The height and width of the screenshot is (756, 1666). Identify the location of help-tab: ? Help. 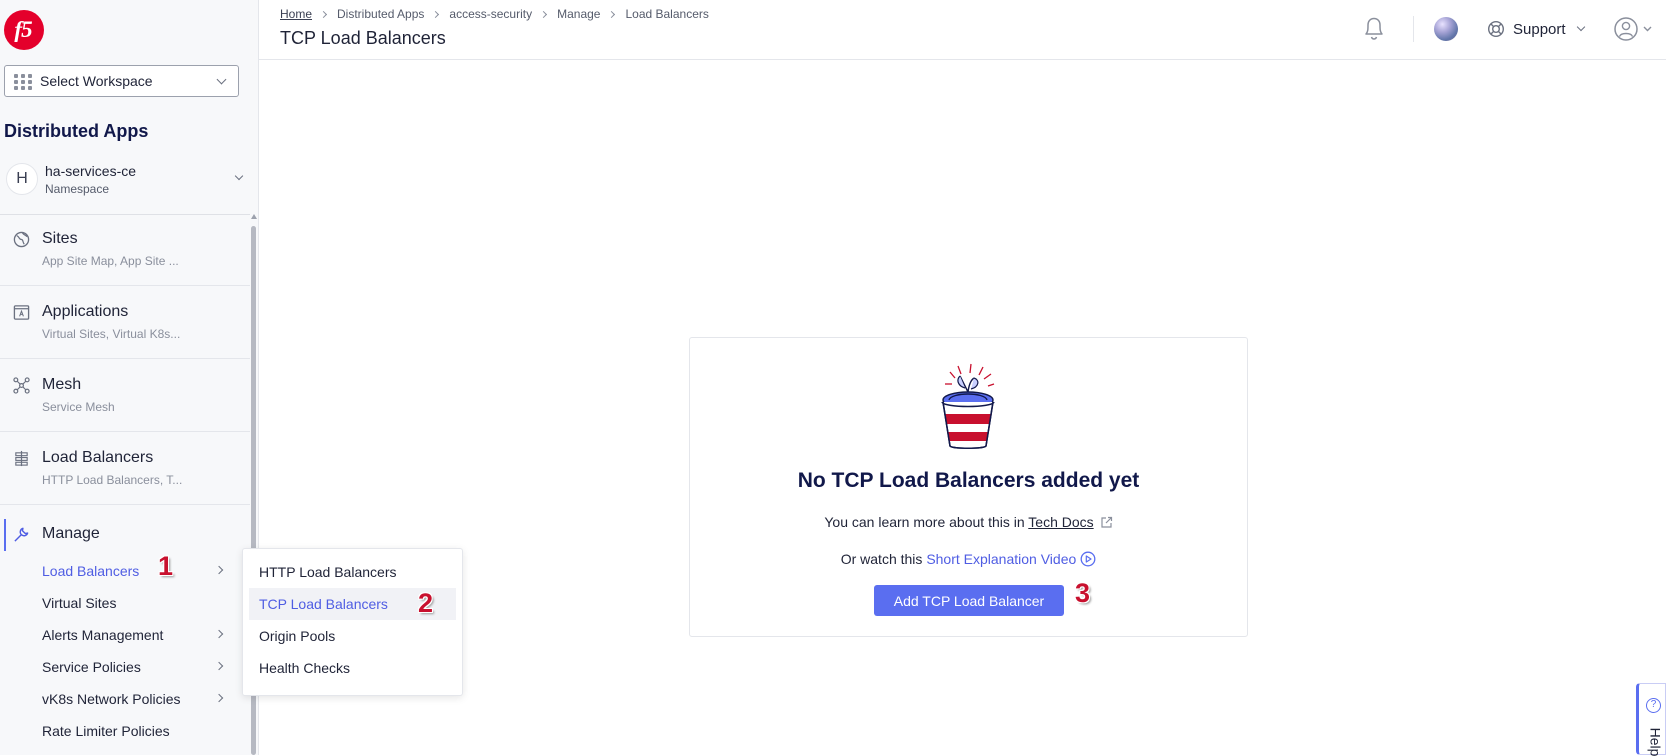
(1651, 719).